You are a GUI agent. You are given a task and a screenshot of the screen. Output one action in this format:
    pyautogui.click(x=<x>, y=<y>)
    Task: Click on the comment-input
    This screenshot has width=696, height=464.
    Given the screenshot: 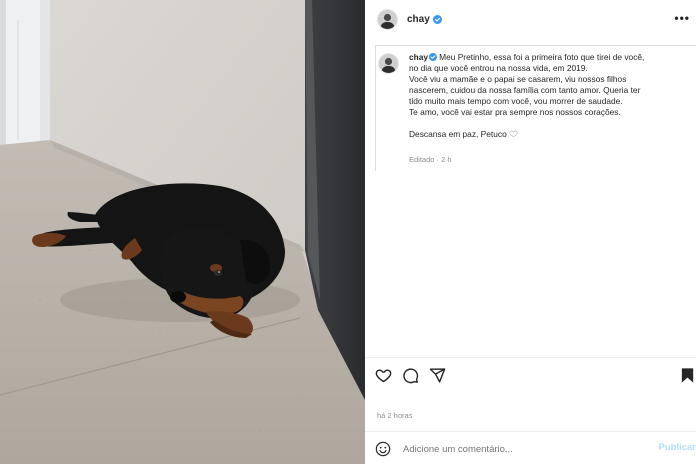 What is the action you would take?
    pyautogui.click(x=523, y=449)
    